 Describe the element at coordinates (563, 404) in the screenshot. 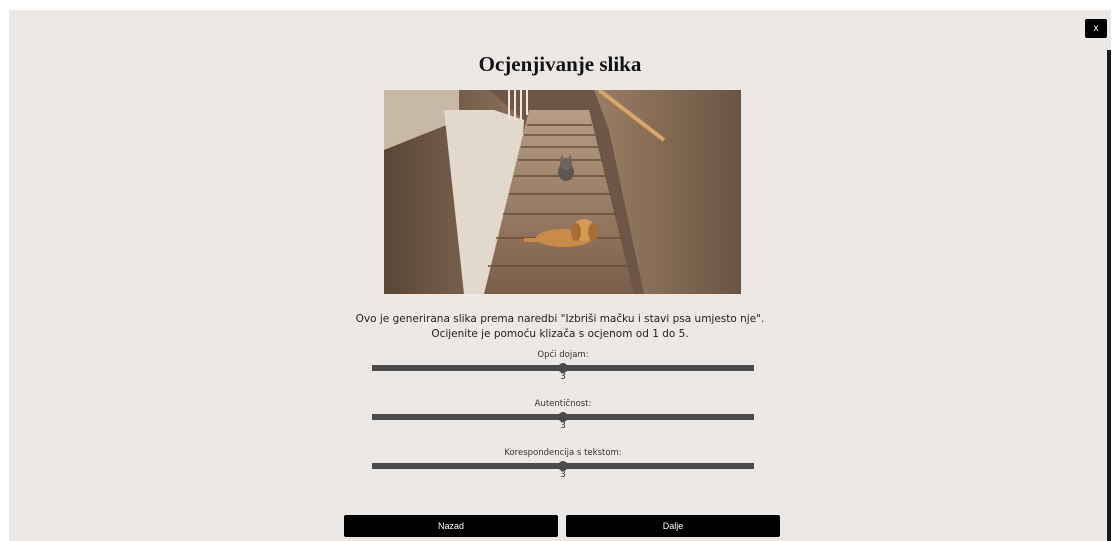

I see `slider-label: Autentičnost:` at that location.